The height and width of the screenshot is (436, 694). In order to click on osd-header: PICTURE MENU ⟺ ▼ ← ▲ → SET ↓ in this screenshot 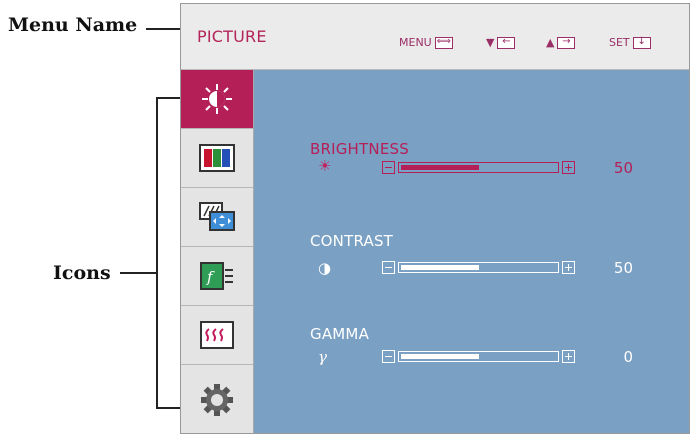, I will do `click(435, 37)`.